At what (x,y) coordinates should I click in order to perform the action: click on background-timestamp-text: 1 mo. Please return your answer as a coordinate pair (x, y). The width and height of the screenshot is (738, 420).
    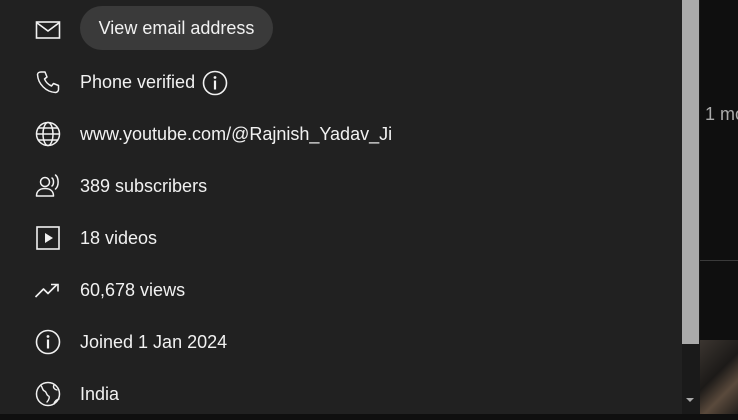
    Looking at the image, I should click on (721, 114).